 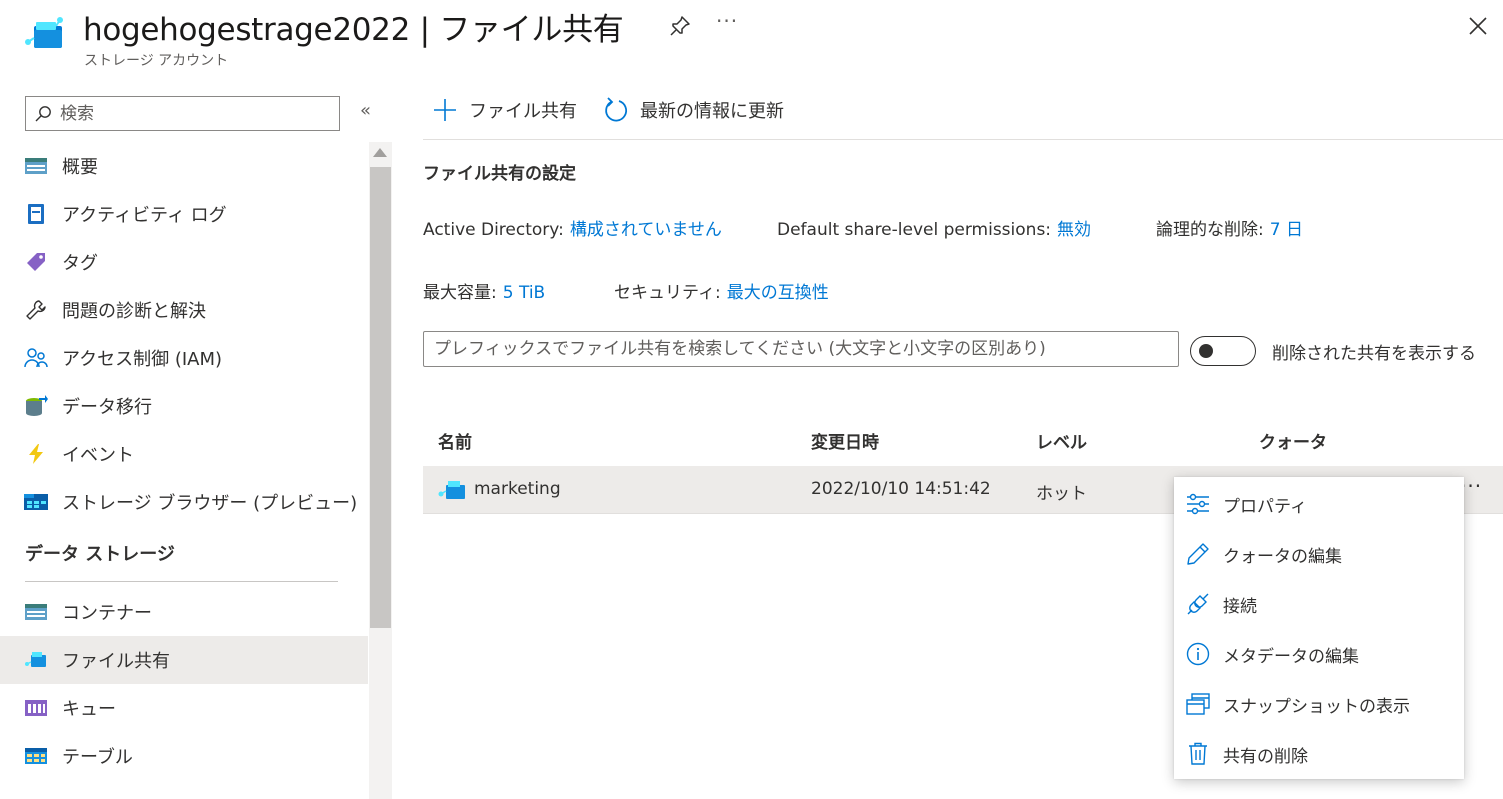 I want to click on sidebar-item-overview: 概要, so click(x=184, y=166).